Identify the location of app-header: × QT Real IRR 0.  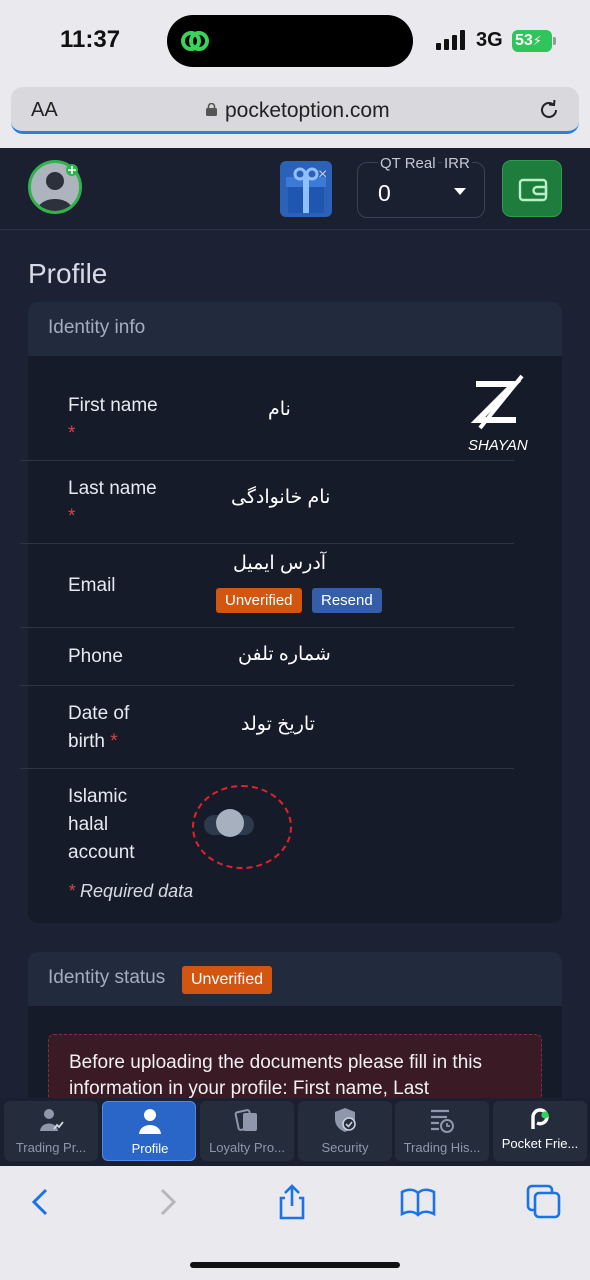
(295, 189).